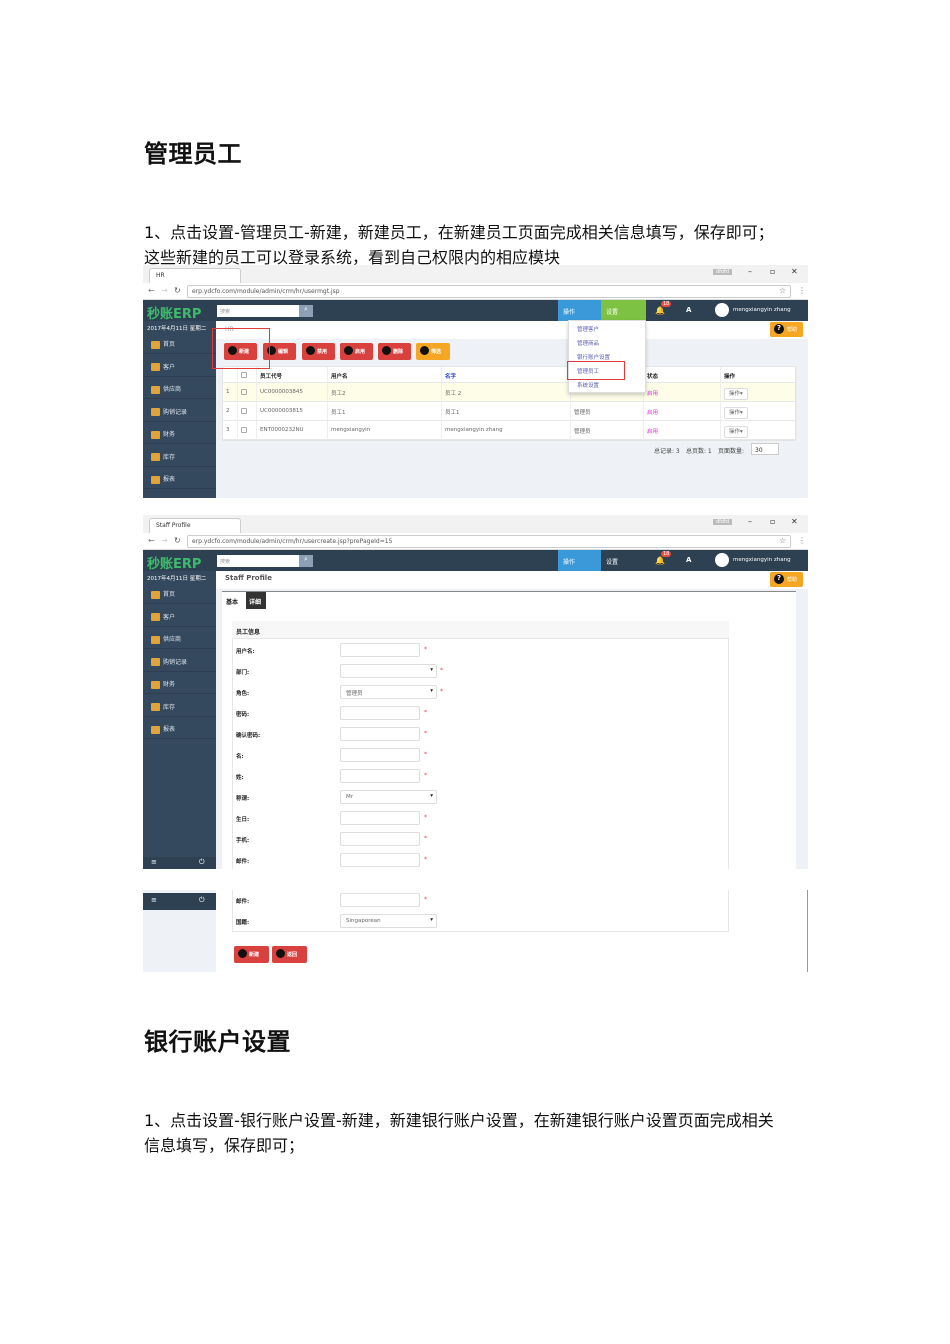  What do you see at coordinates (251, 954) in the screenshot?
I see `save-new-button: 新建` at bounding box center [251, 954].